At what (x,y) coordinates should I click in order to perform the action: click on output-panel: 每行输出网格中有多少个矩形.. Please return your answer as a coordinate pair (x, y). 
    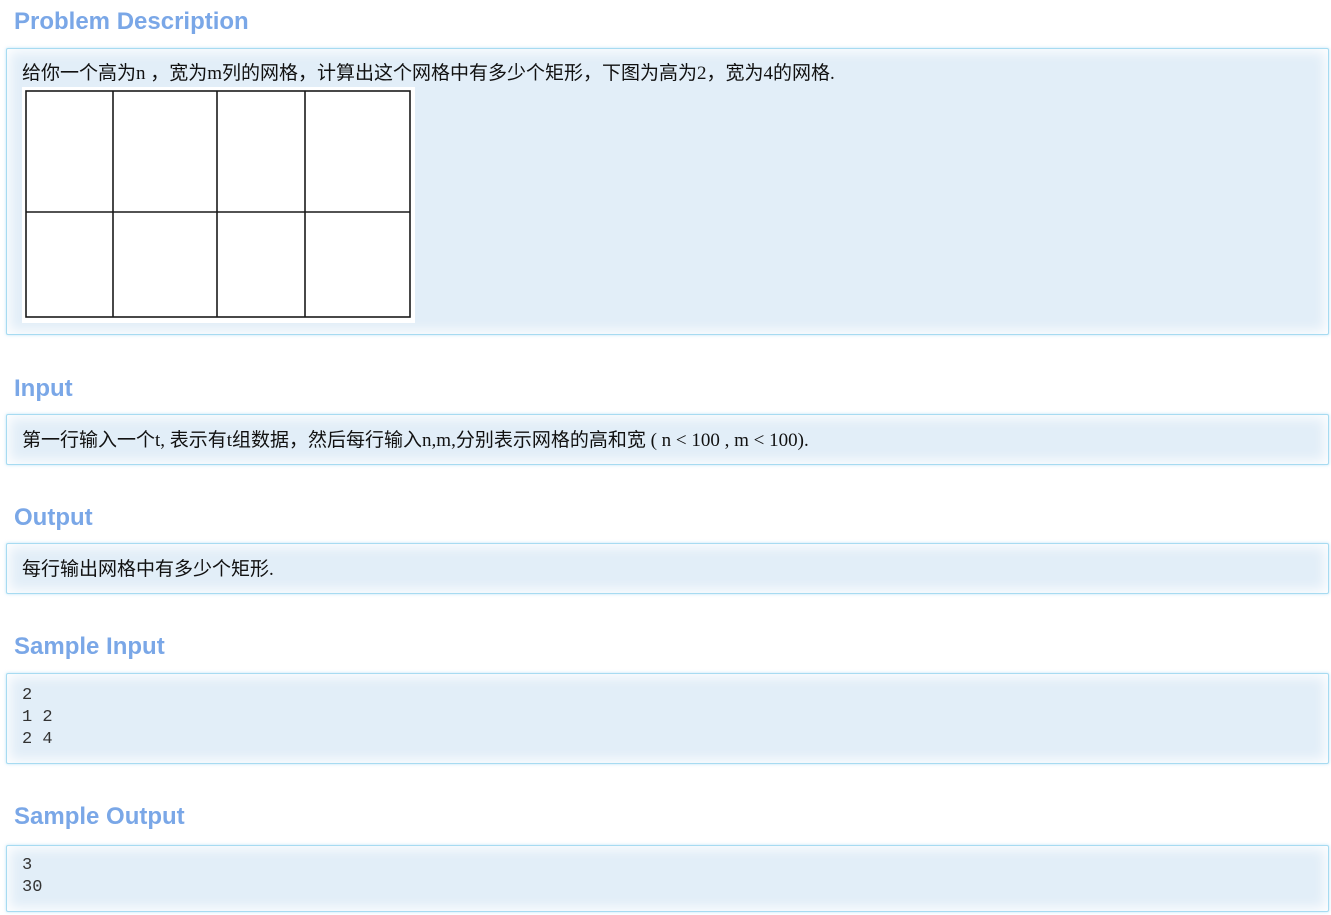
    Looking at the image, I should click on (667, 568).